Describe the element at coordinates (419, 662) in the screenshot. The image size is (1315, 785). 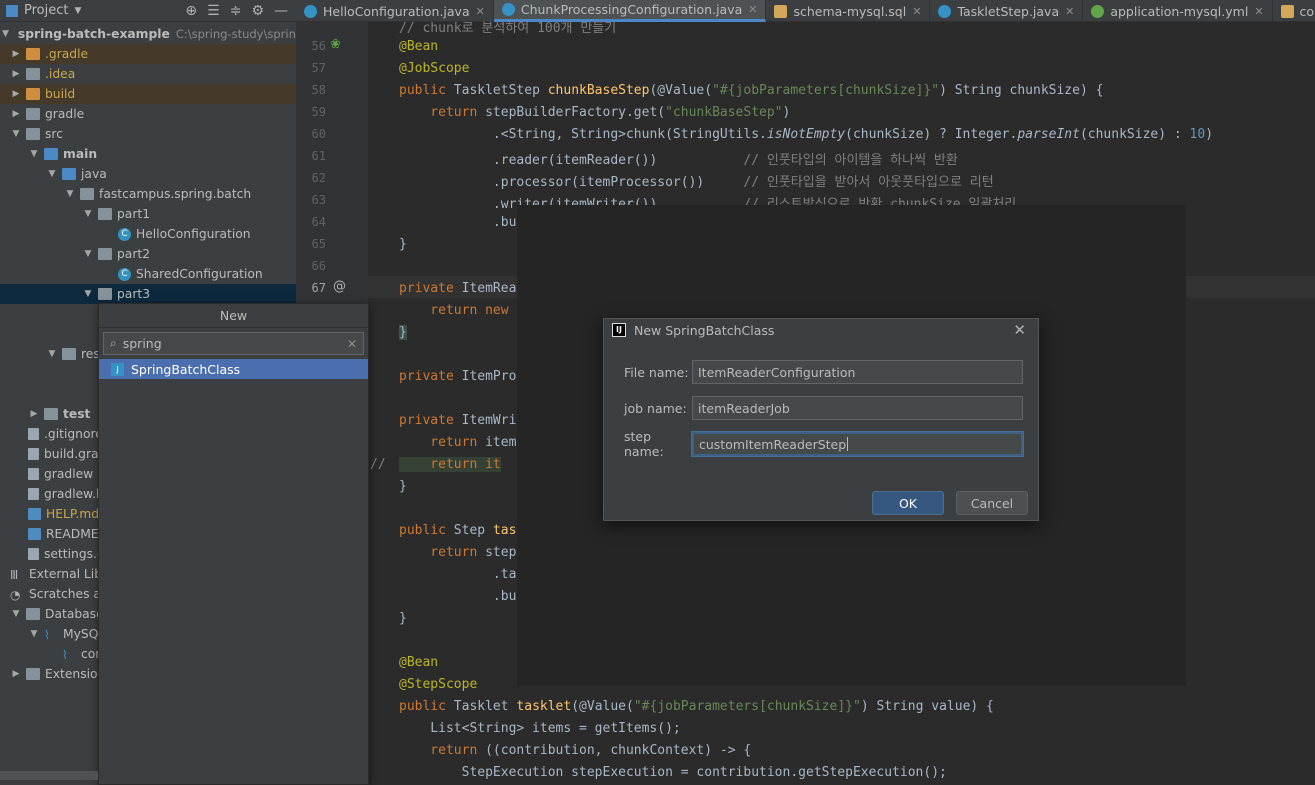
I see `code-line: @Bean` at that location.